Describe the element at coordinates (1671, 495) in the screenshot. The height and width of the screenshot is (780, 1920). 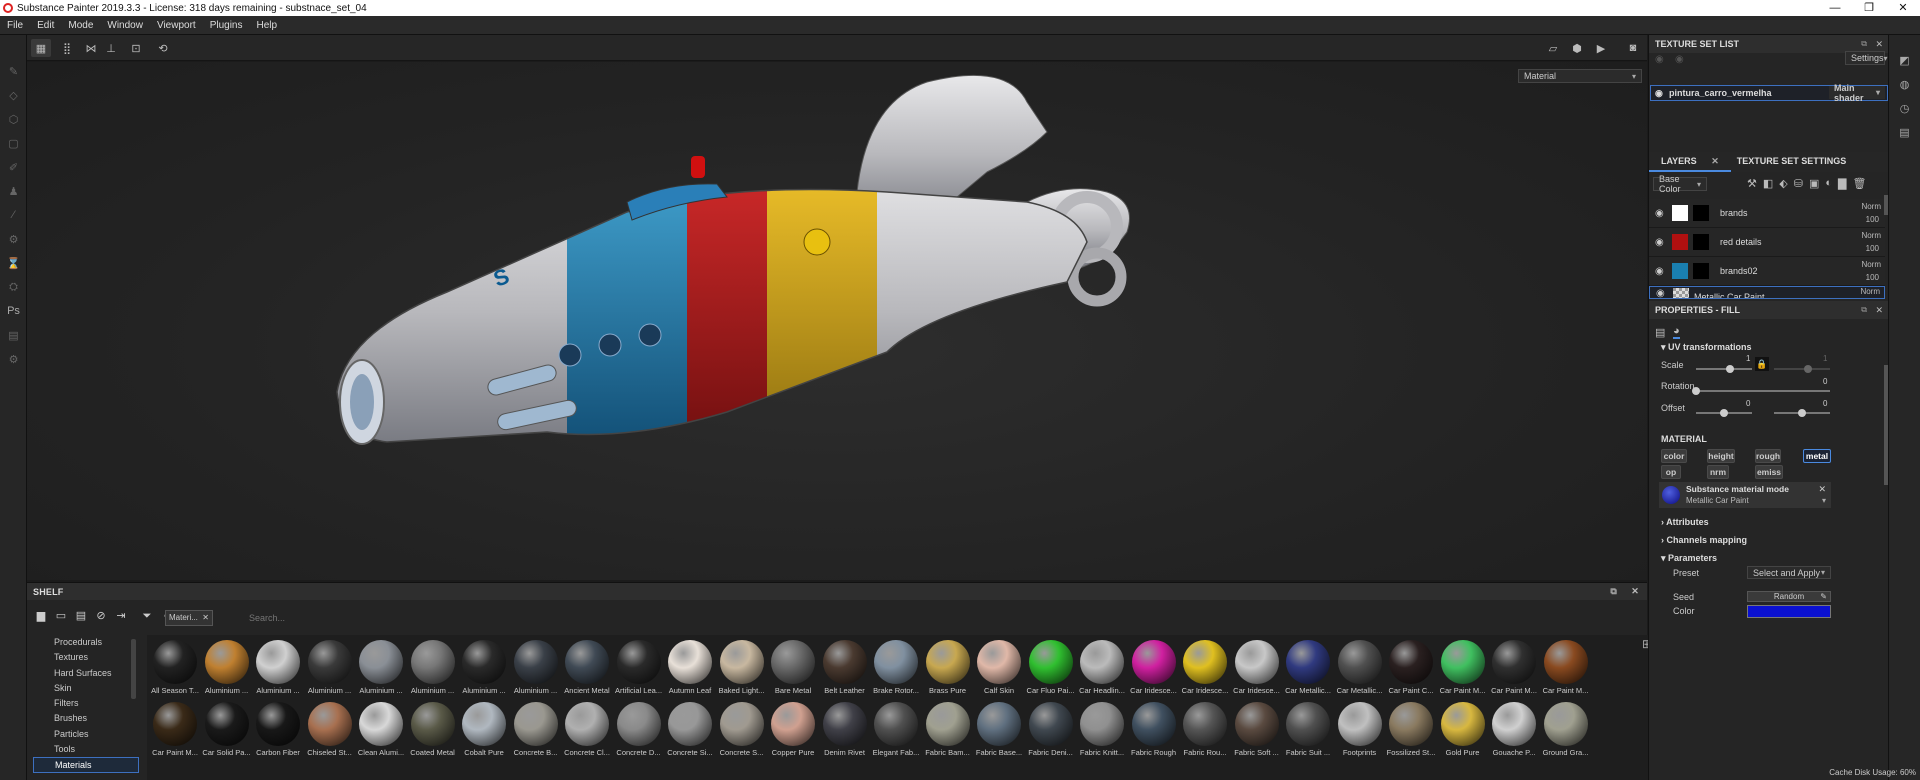
I see `material-preview-thumb` at that location.